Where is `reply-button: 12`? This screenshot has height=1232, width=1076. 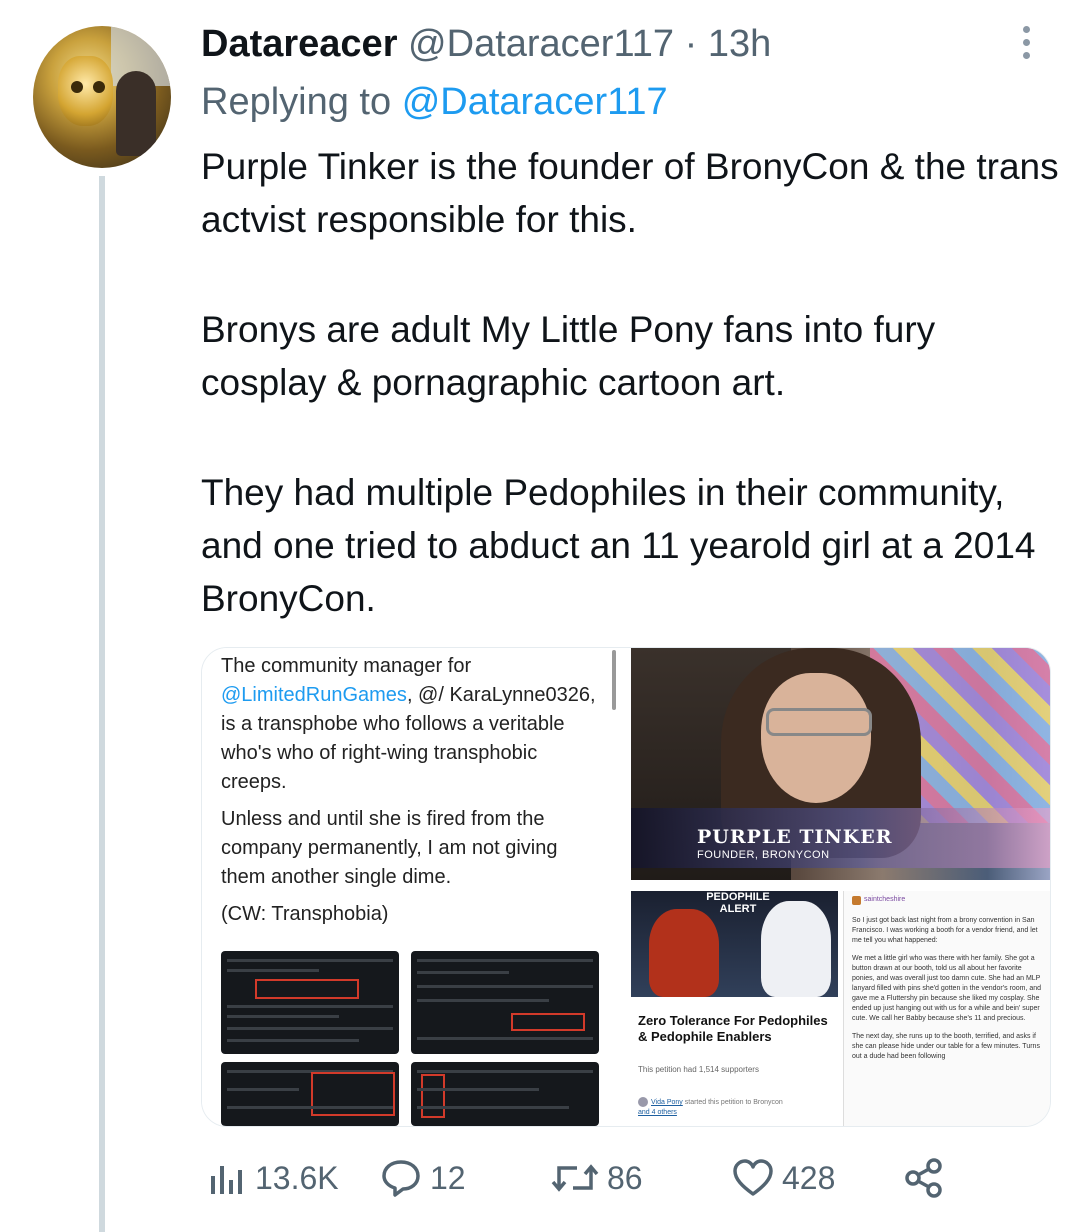
reply-button: 12 is located at coordinates (423, 1178).